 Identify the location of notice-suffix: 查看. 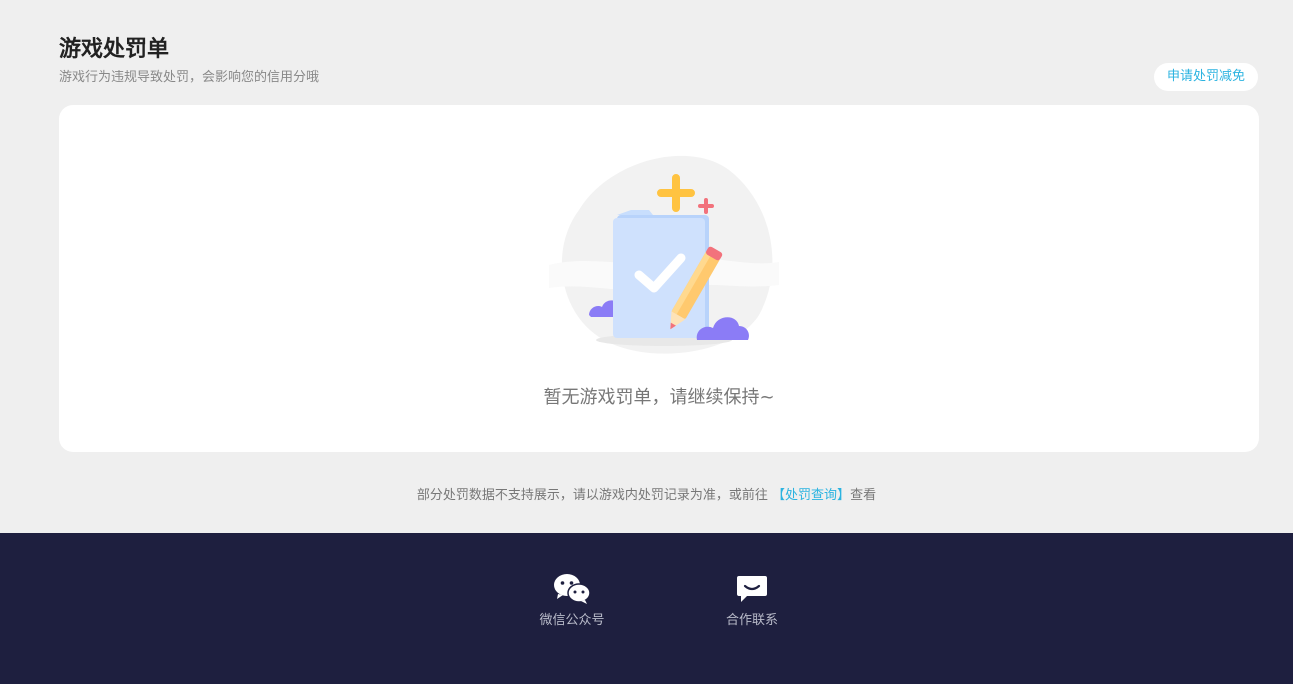
(863, 495).